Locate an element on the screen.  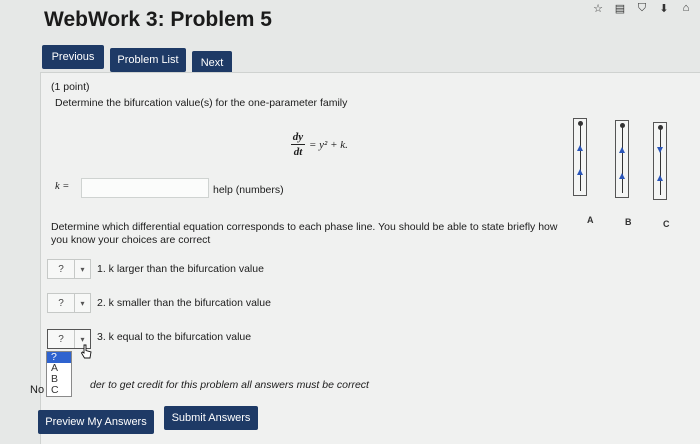
hand-cursor-icon is located at coordinates (86, 351).